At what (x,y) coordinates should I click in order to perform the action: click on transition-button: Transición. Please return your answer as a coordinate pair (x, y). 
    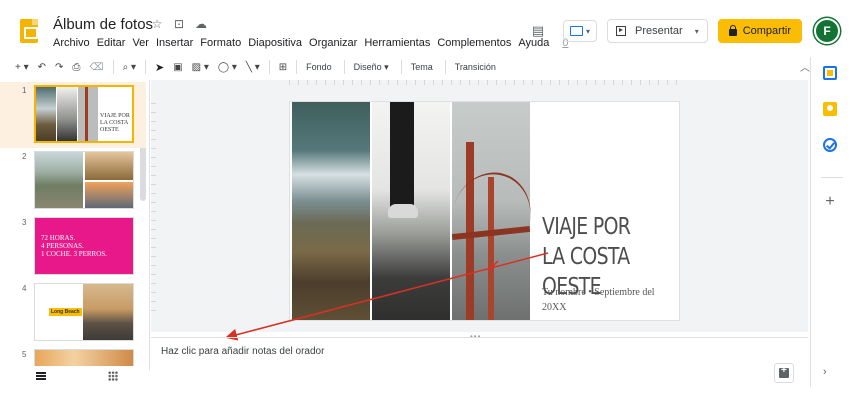
    Looking at the image, I should click on (475, 67).